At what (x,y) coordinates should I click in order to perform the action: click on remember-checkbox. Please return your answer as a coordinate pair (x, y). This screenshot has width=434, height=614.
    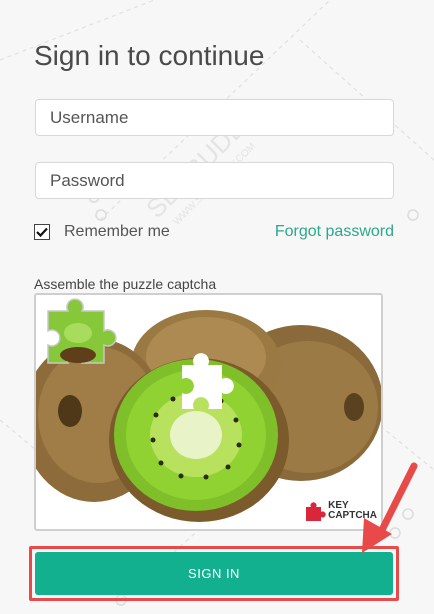
    Looking at the image, I should click on (42, 232).